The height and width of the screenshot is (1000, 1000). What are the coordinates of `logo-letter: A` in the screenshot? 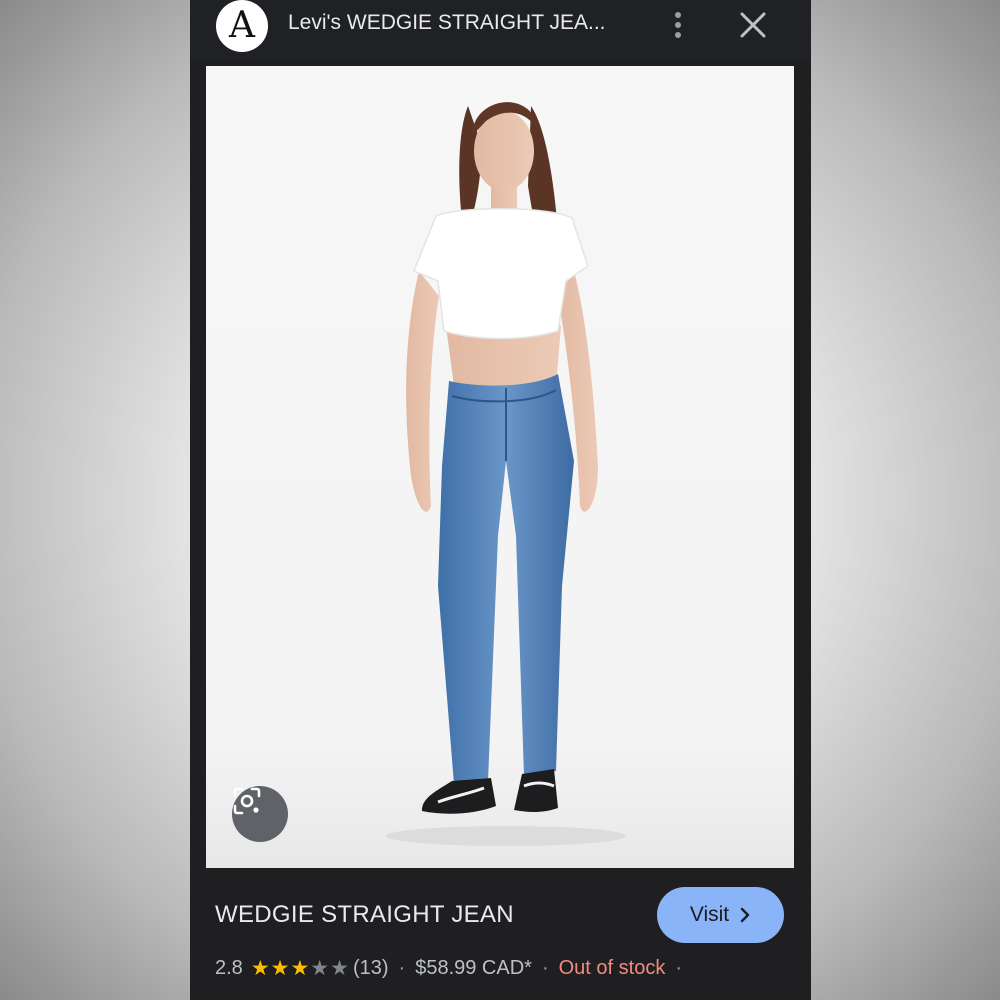 It's located at (242, 25).